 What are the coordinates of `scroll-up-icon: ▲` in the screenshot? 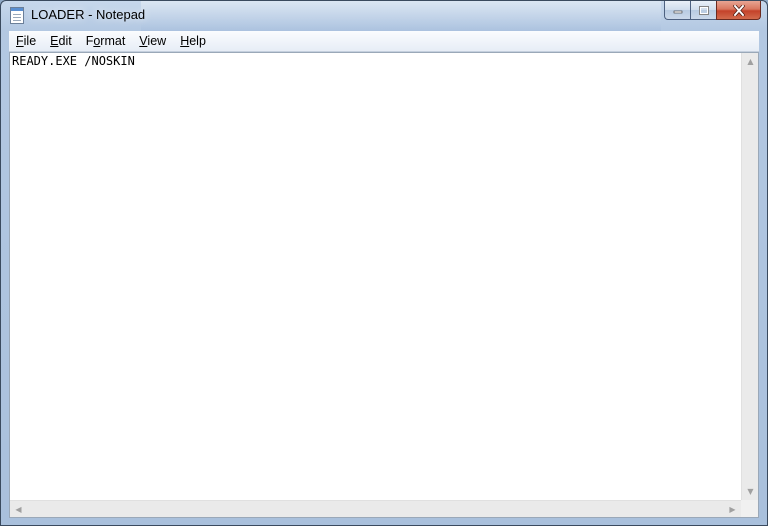 It's located at (750, 61).